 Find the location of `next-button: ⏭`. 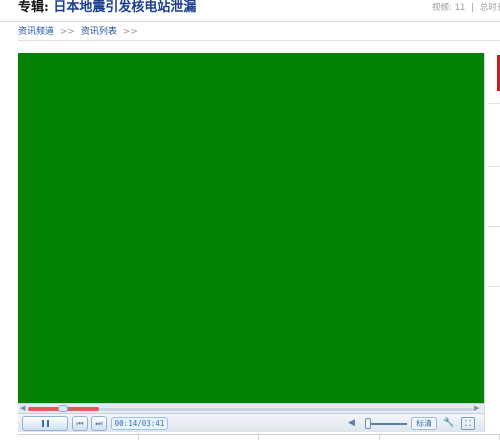

next-button: ⏭ is located at coordinates (99, 423).